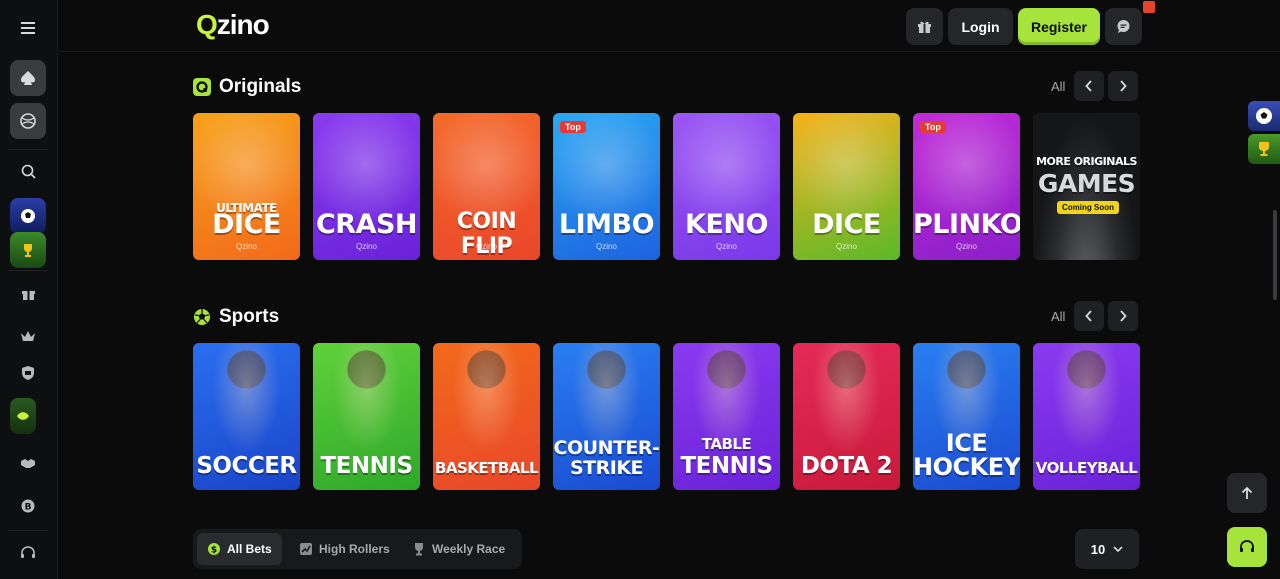  Describe the element at coordinates (1107, 549) in the screenshot. I see `rows-count-select: 10` at that location.